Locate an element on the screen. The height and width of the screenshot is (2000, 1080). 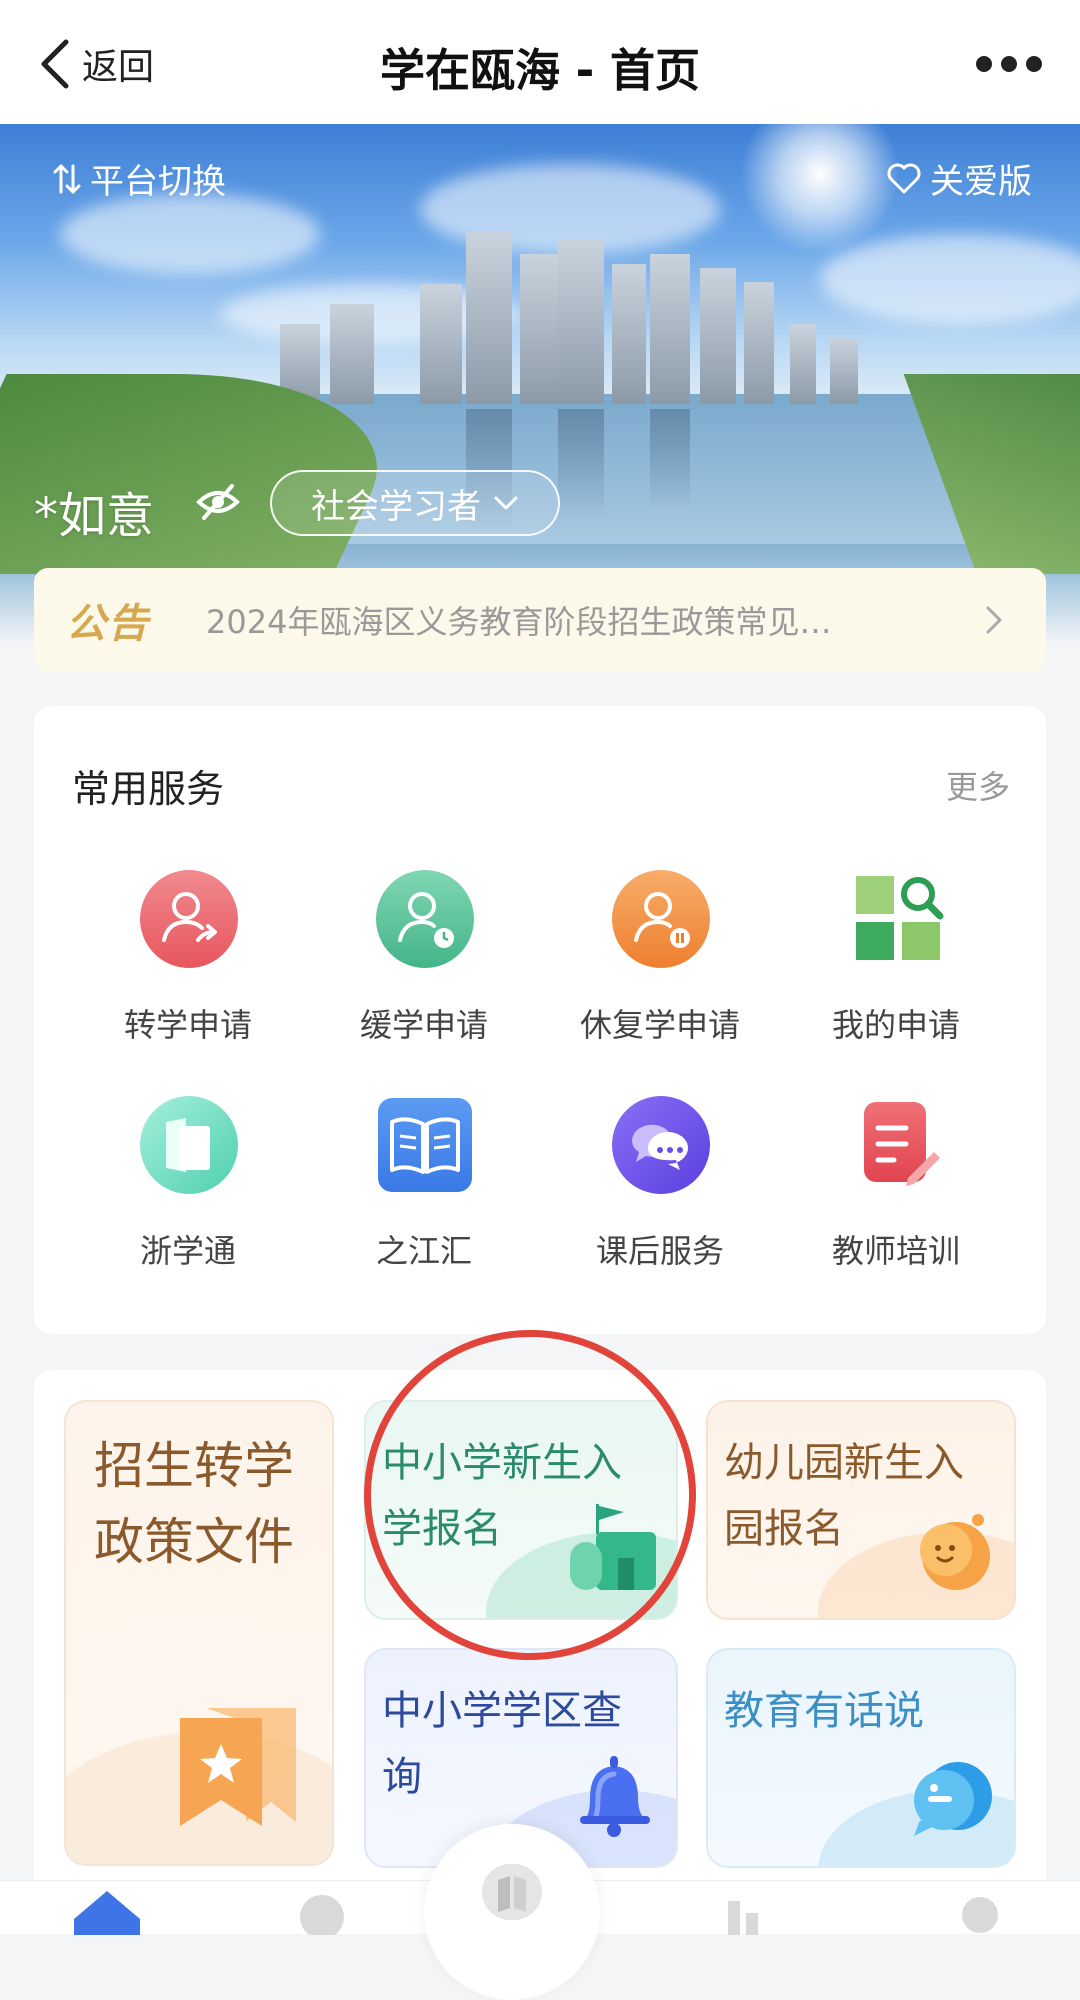
hide-eye-icon is located at coordinates (218, 502).